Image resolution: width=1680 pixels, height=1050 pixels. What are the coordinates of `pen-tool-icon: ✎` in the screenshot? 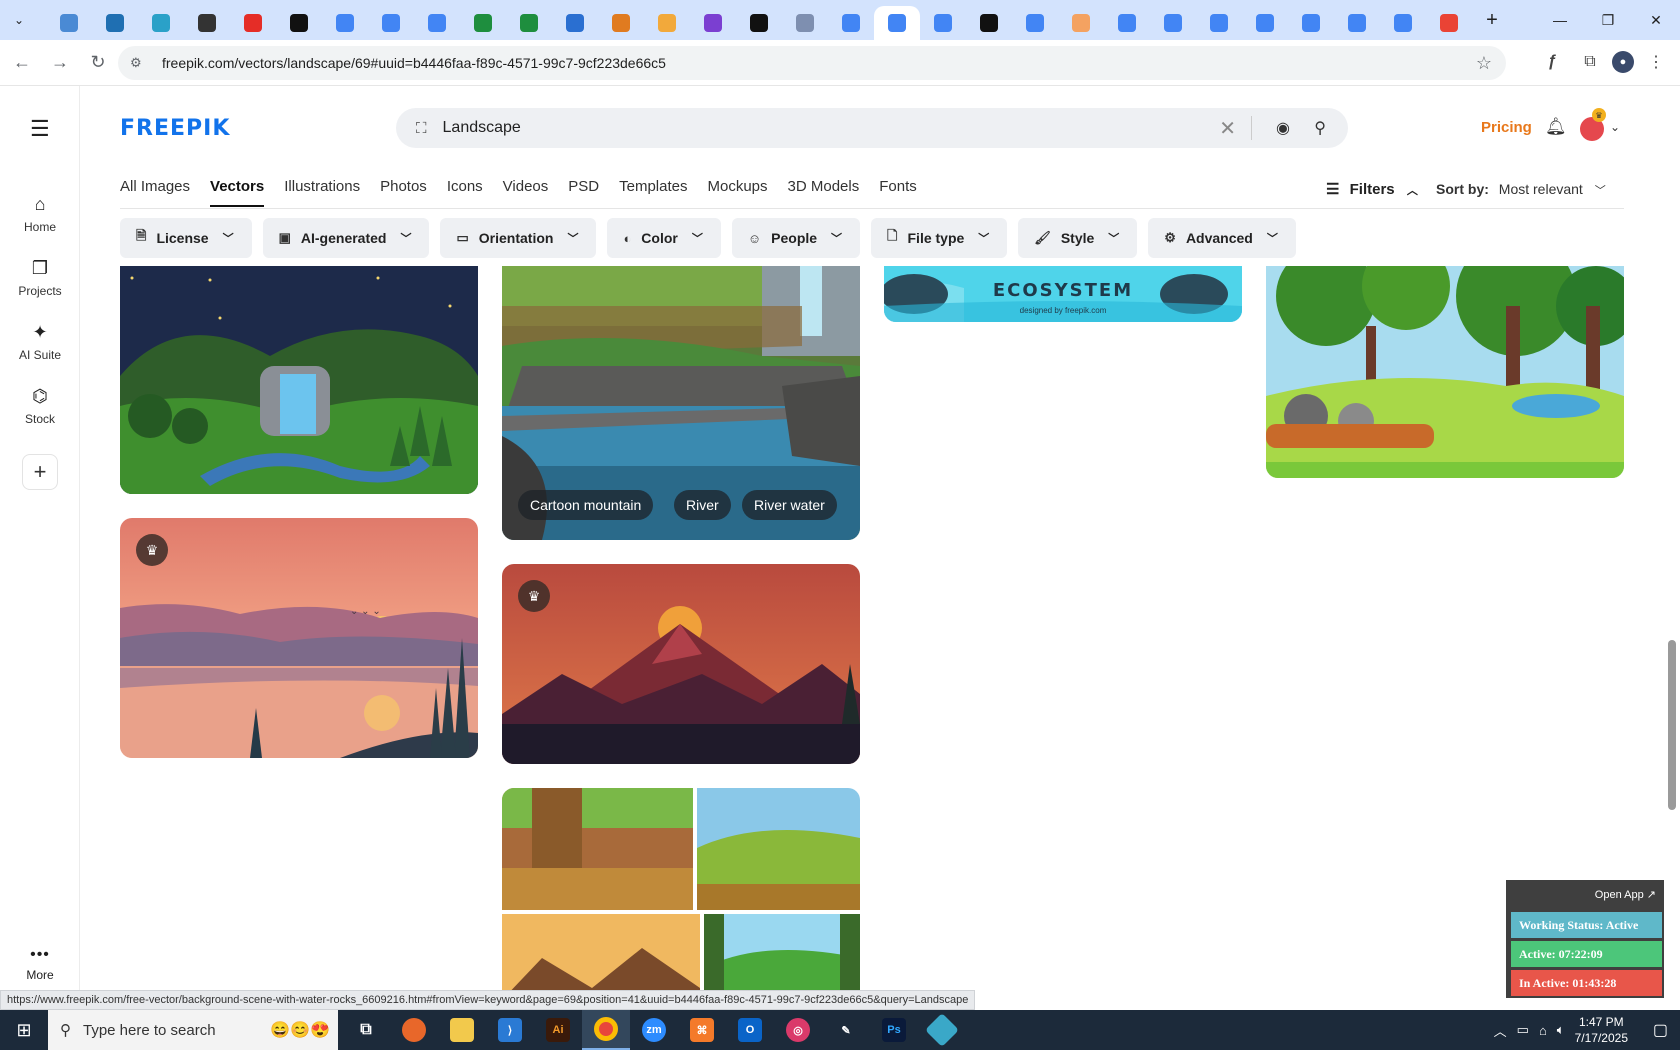 It's located at (846, 1030).